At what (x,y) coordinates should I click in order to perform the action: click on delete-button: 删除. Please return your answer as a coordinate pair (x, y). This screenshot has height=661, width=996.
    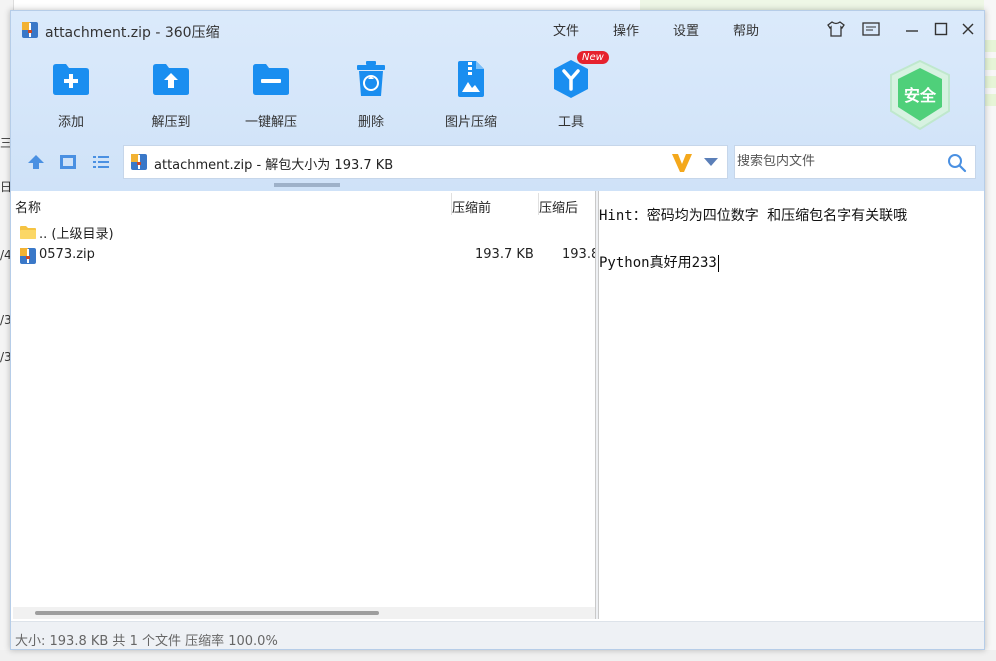
    Looking at the image, I should click on (371, 97).